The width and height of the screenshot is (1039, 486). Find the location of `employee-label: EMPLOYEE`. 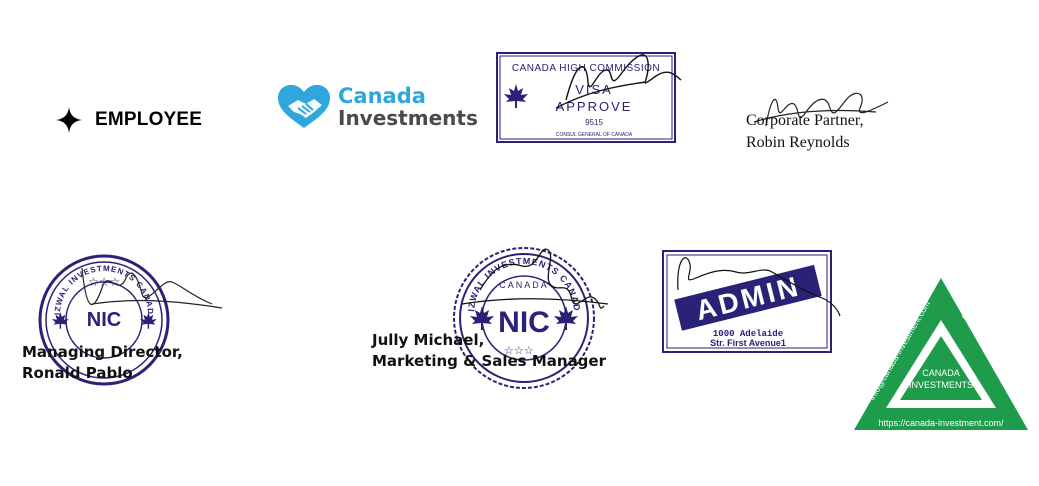

employee-label: EMPLOYEE is located at coordinates (149, 119).